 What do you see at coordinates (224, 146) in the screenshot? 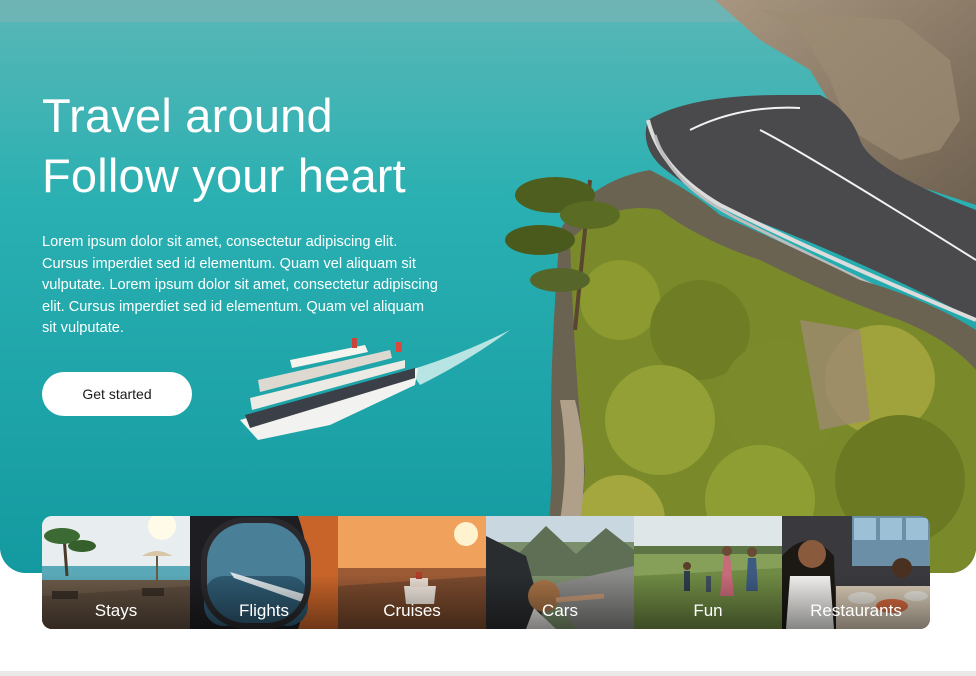
I see `hero-title: Travel around Follow your heart` at bounding box center [224, 146].